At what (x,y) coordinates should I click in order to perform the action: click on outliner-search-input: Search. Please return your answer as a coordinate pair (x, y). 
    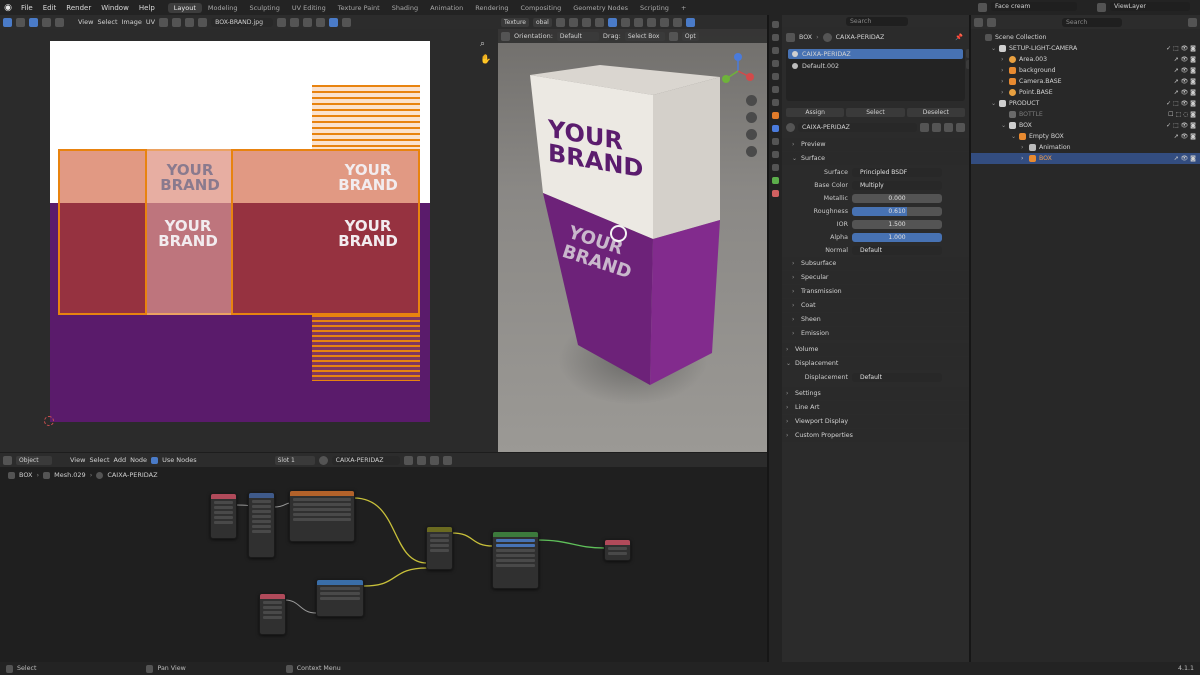
    Looking at the image, I should click on (1092, 22).